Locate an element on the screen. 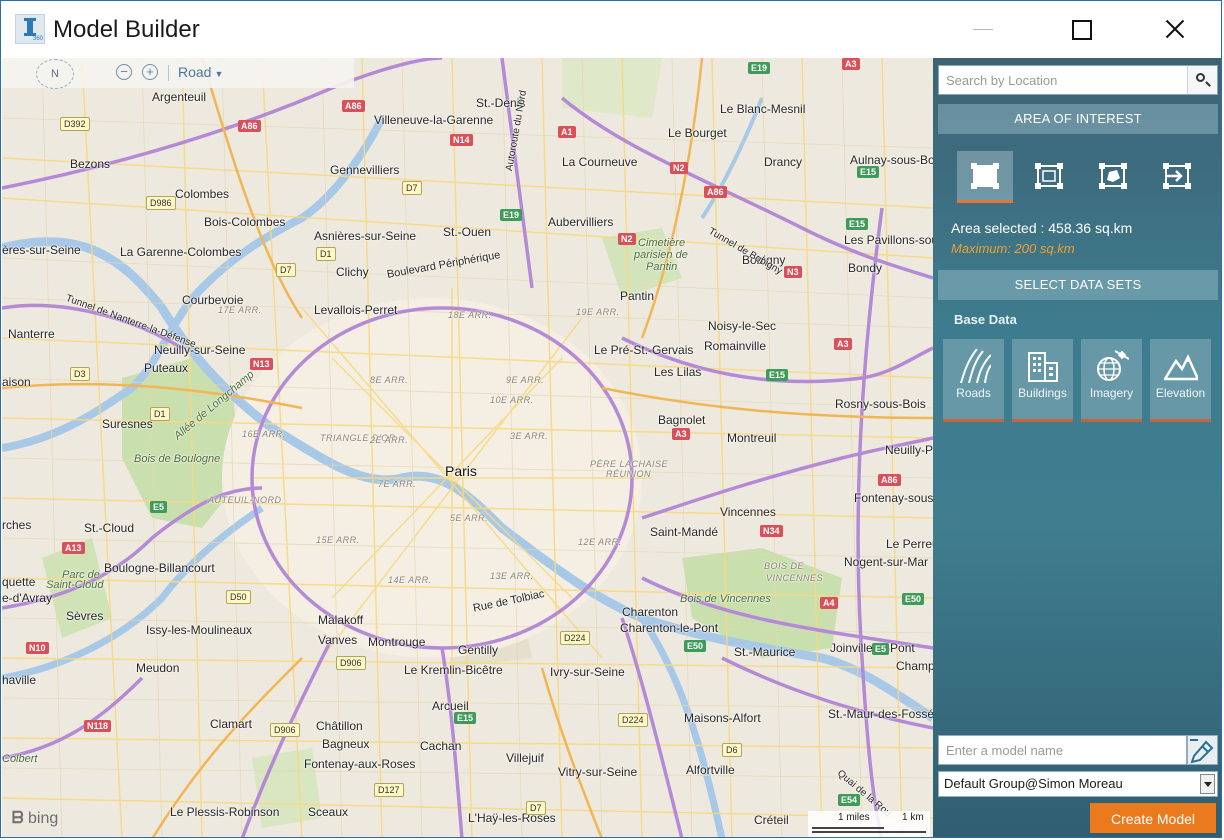 This screenshot has width=1224, height=840. map-place-label: 18E ARR. is located at coordinates (470, 315).